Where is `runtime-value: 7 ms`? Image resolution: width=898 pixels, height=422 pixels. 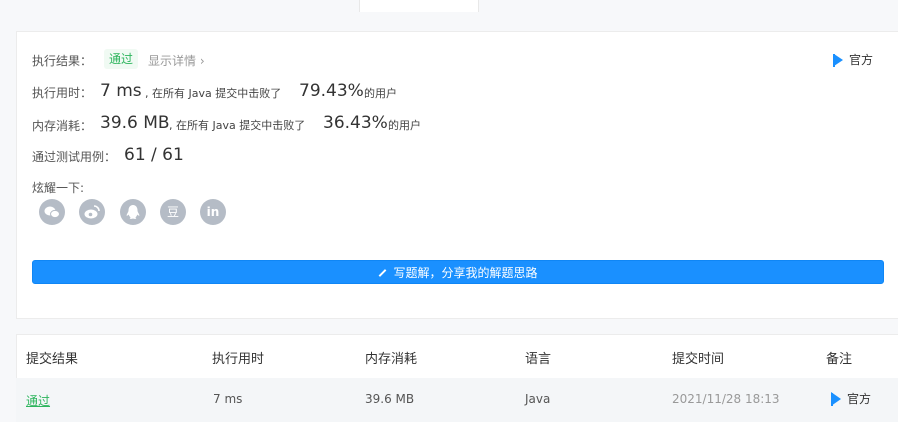 runtime-value: 7 ms is located at coordinates (121, 91).